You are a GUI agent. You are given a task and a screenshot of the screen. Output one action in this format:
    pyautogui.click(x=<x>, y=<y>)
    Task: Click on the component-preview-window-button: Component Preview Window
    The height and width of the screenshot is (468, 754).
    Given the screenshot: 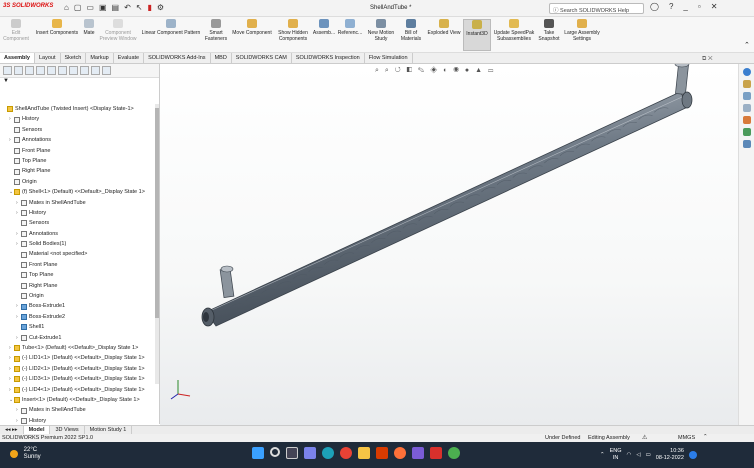 What is the action you would take?
    pyautogui.click(x=118, y=30)
    